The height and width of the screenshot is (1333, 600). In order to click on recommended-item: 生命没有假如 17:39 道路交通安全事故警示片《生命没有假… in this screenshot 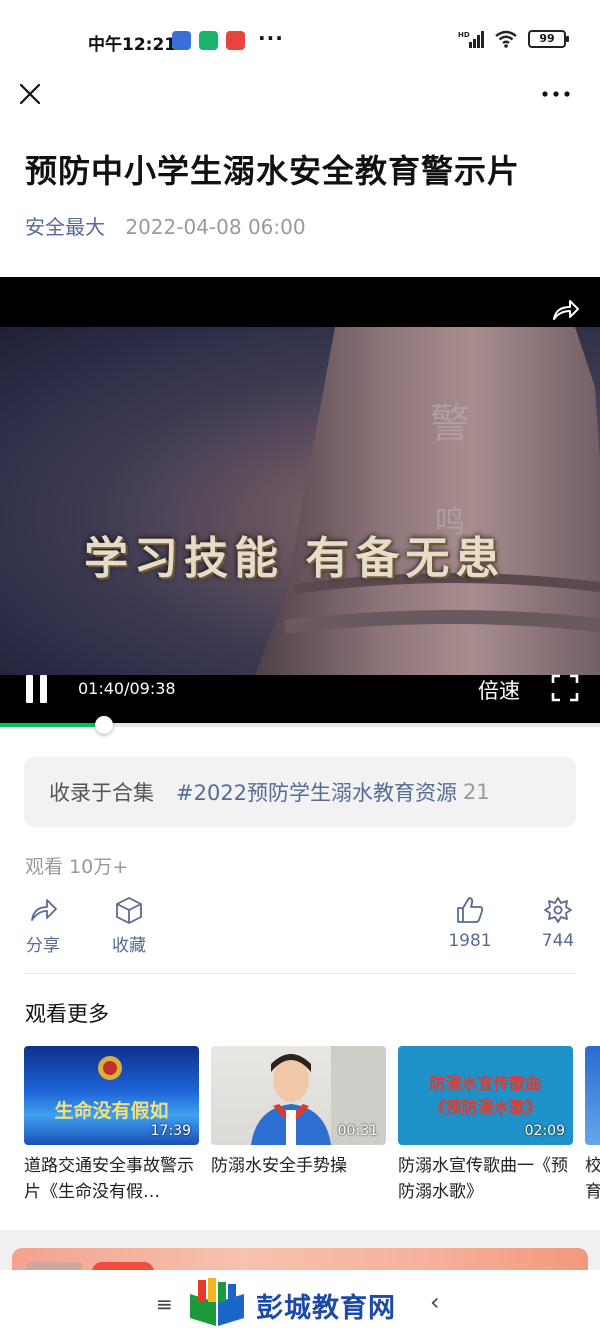, I will do `click(111, 1125)`.